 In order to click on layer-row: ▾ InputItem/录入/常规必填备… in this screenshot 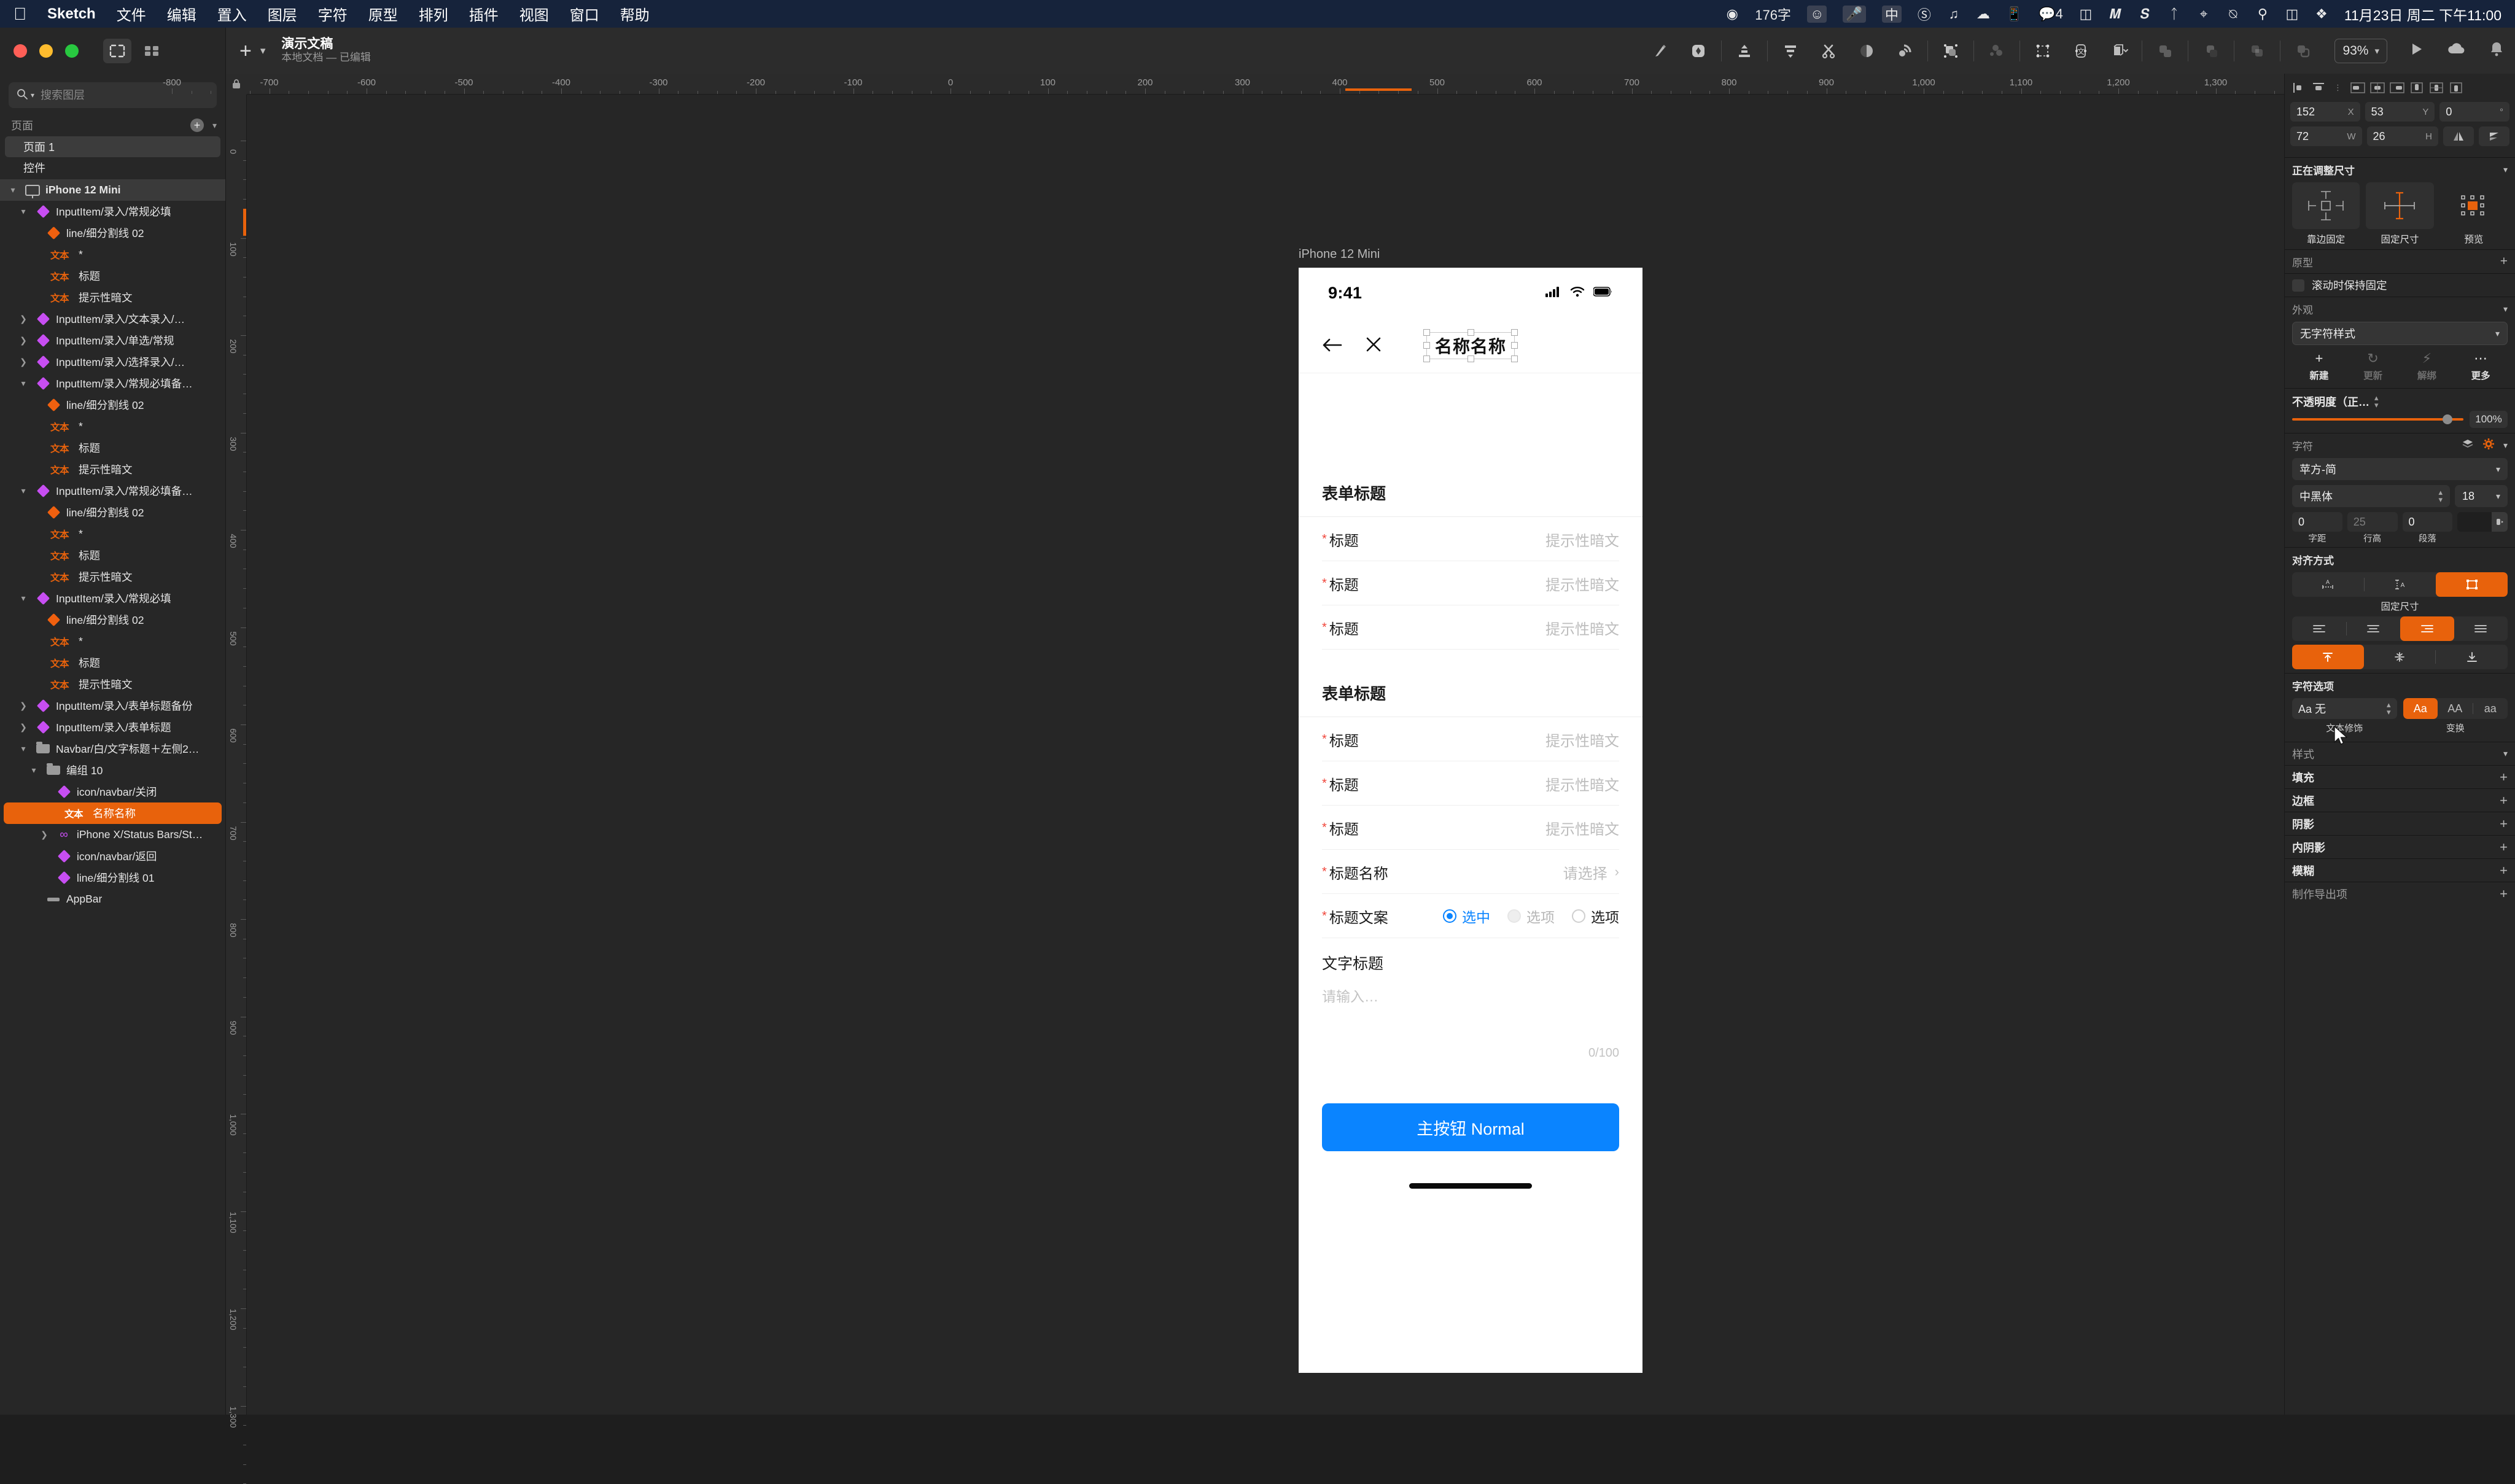, I will do `click(112, 383)`.